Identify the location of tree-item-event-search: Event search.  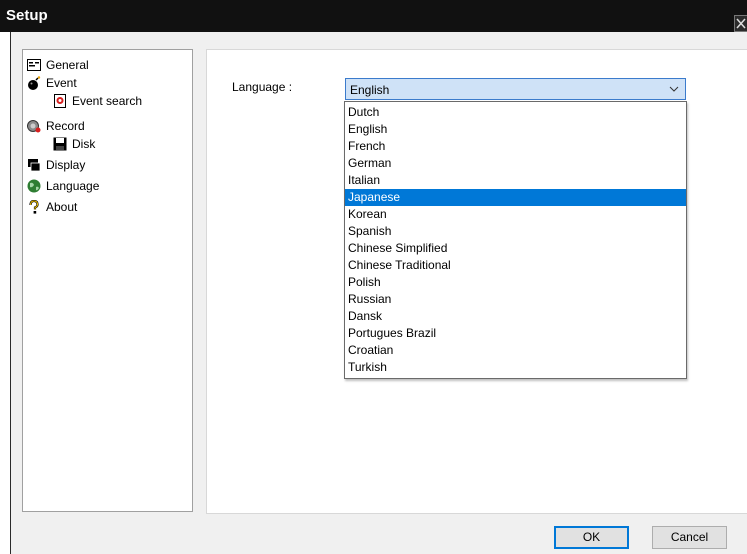
(97, 101).